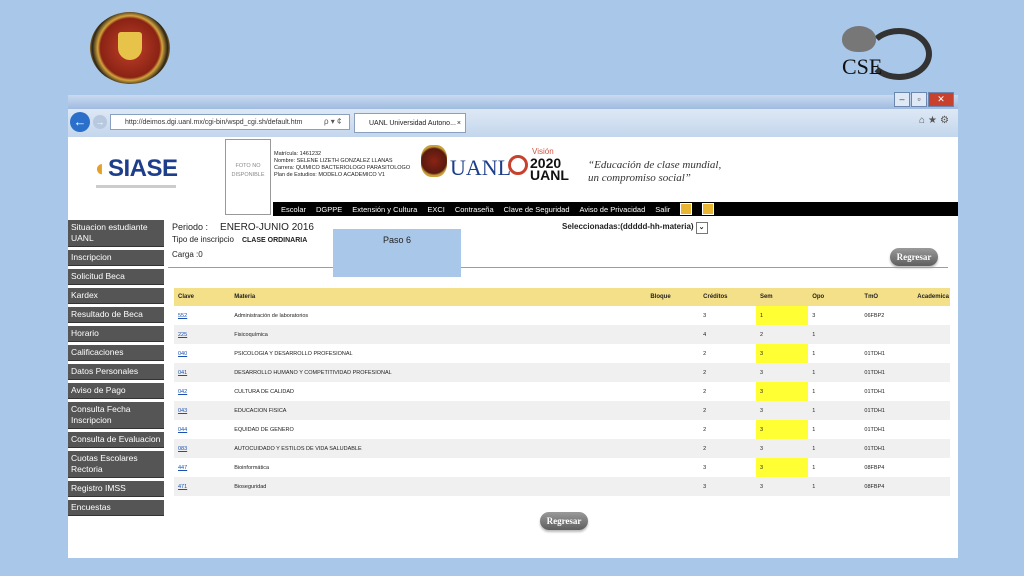 Image resolution: width=1024 pixels, height=576 pixels. I want to click on clave-link: 042, so click(202, 391).